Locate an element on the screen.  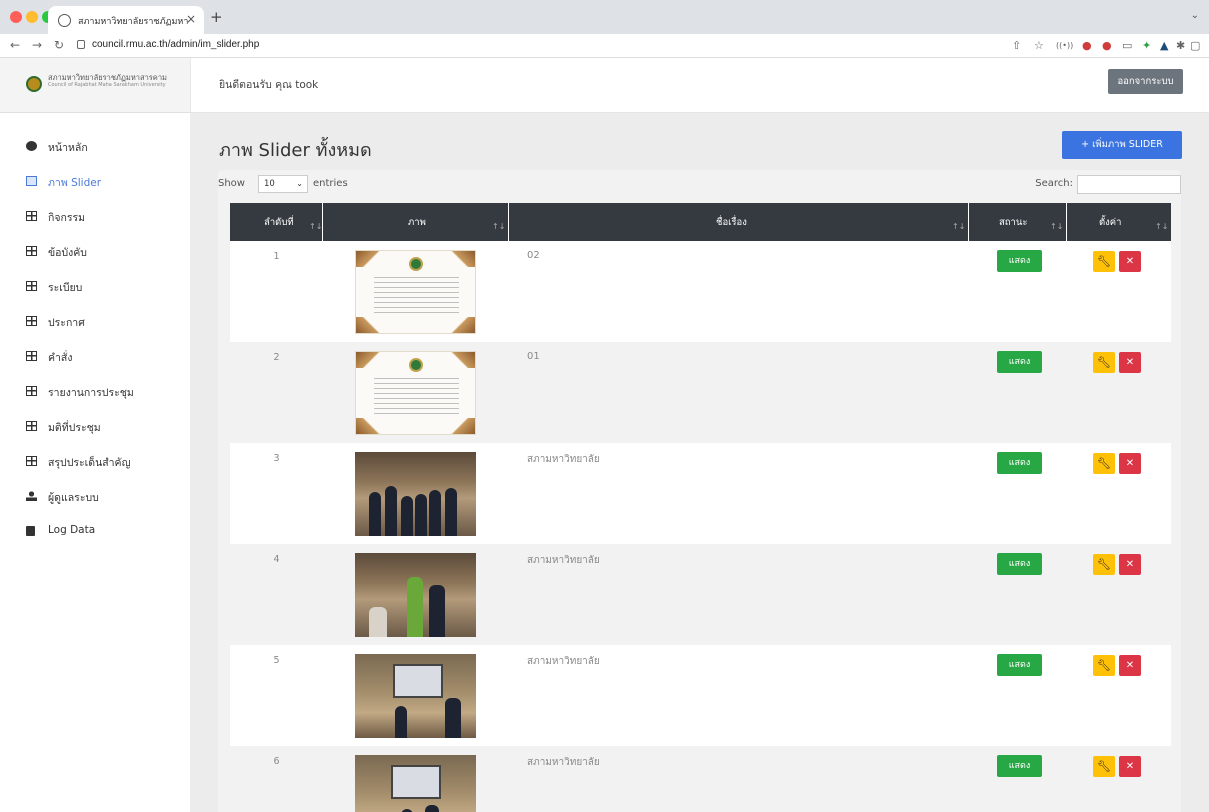
sidebar-item-log-data: Log Data is located at coordinates (106, 532).